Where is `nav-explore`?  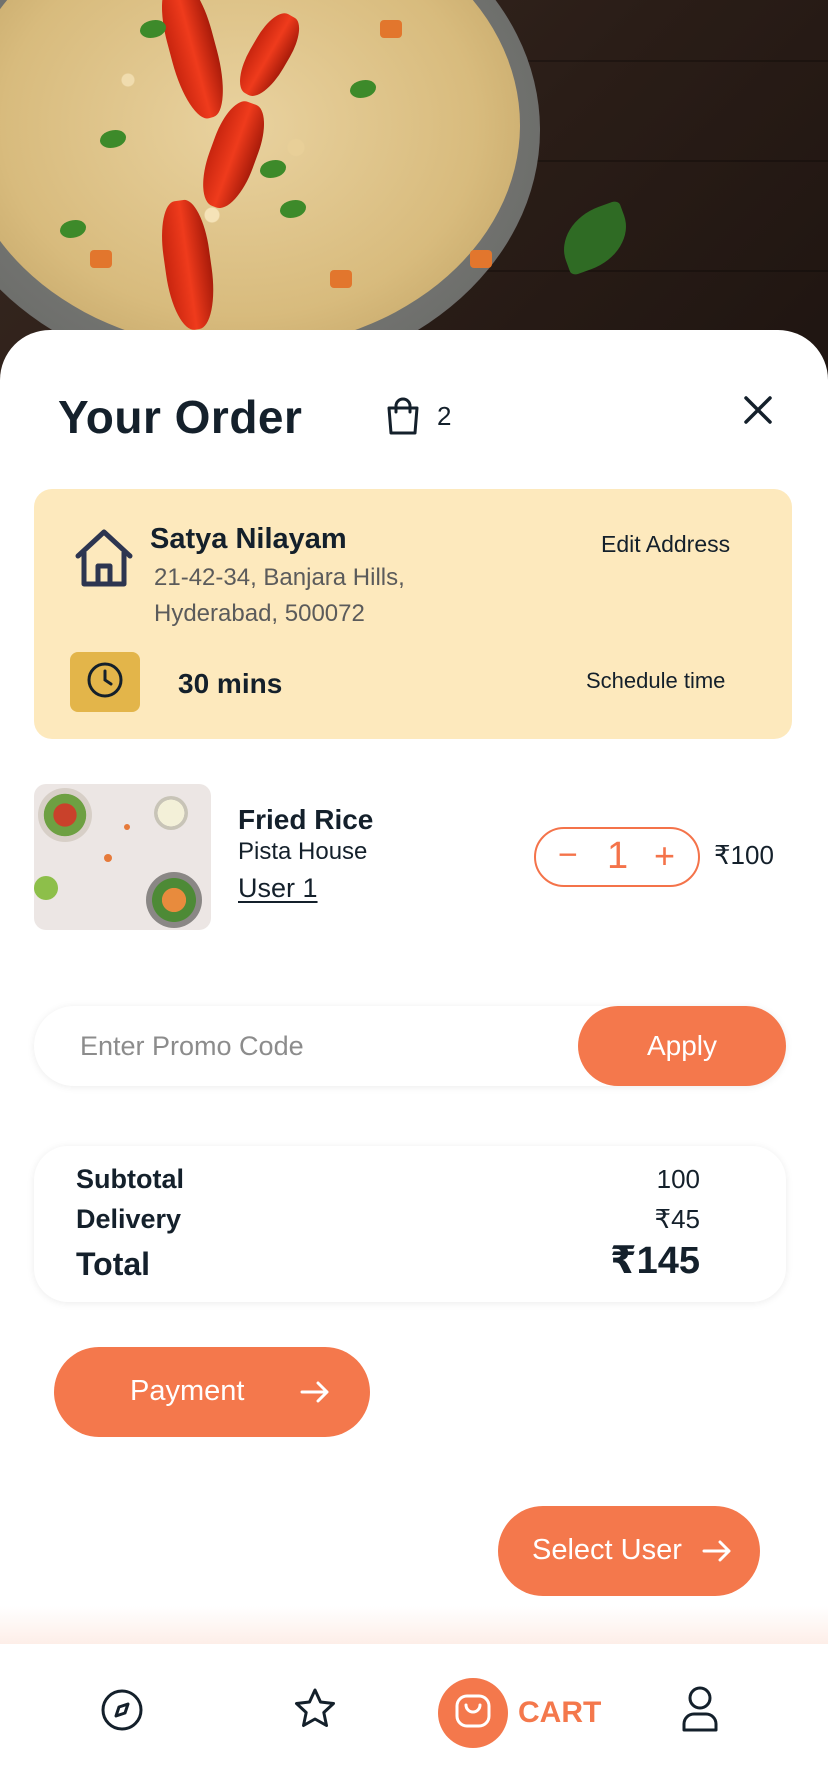 nav-explore is located at coordinates (122, 1710).